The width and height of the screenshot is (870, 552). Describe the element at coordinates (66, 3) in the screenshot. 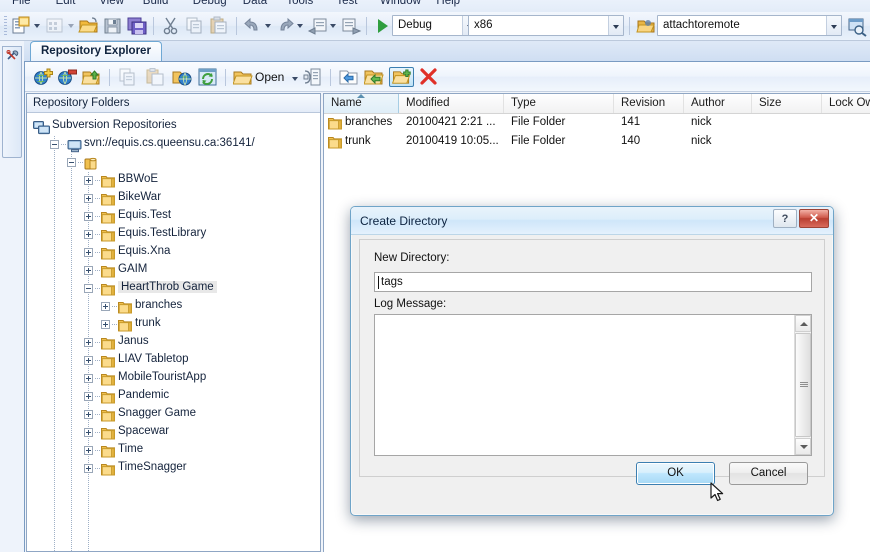

I see `menu-edit: Edit` at that location.